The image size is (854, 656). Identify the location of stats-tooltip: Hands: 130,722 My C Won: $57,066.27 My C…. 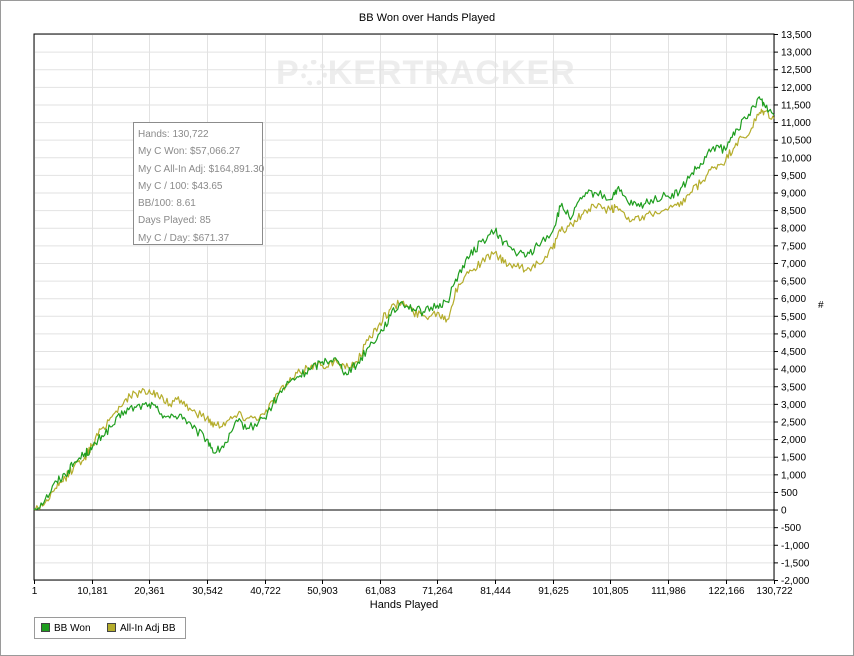
(199, 183).